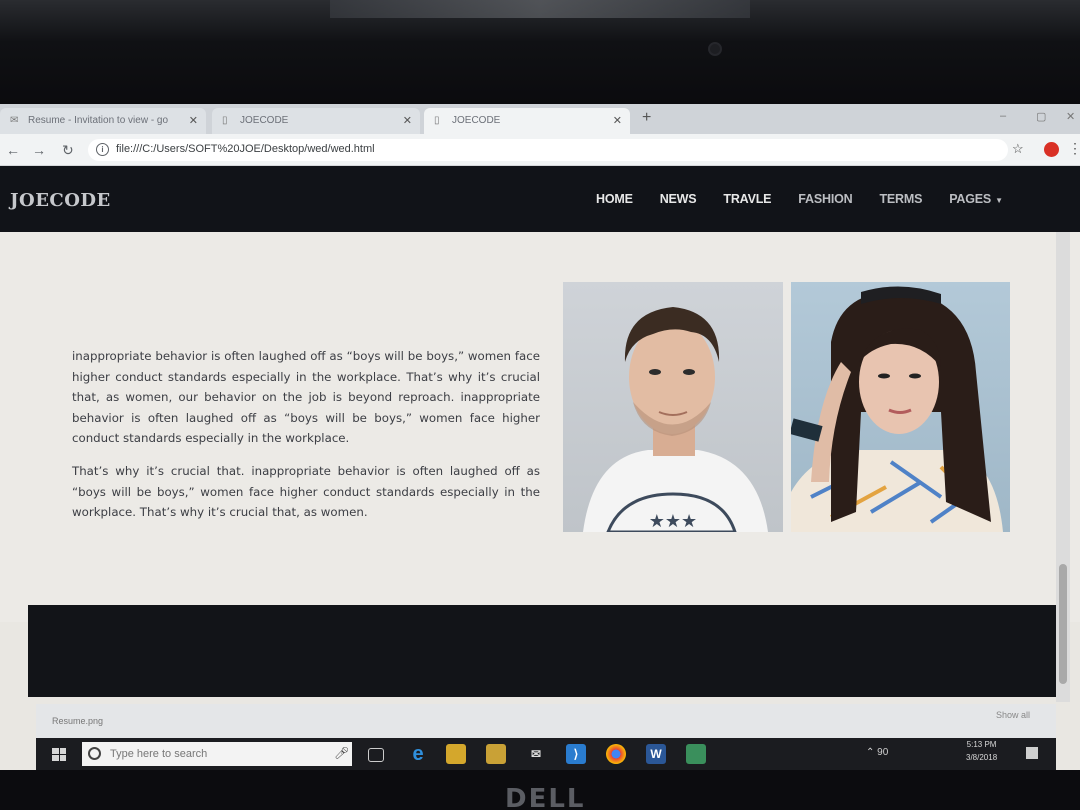  Describe the element at coordinates (696, 754) in the screenshot. I see `photos-icon` at that location.